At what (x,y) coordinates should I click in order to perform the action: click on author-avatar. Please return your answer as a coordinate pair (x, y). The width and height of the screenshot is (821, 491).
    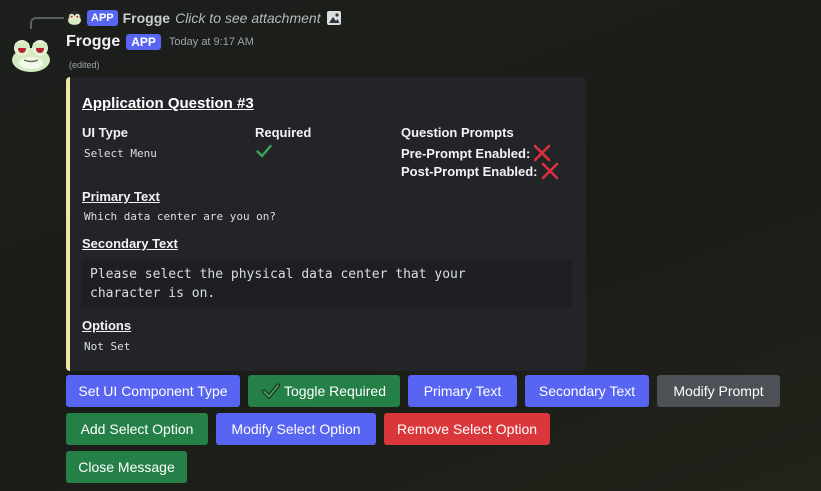
    Looking at the image, I should click on (31, 53).